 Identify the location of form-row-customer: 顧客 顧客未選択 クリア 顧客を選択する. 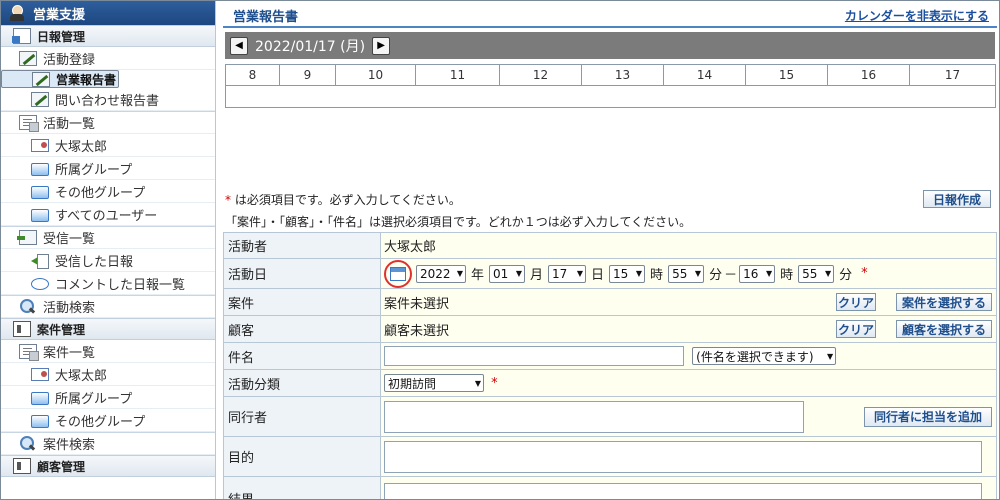
(610, 329).